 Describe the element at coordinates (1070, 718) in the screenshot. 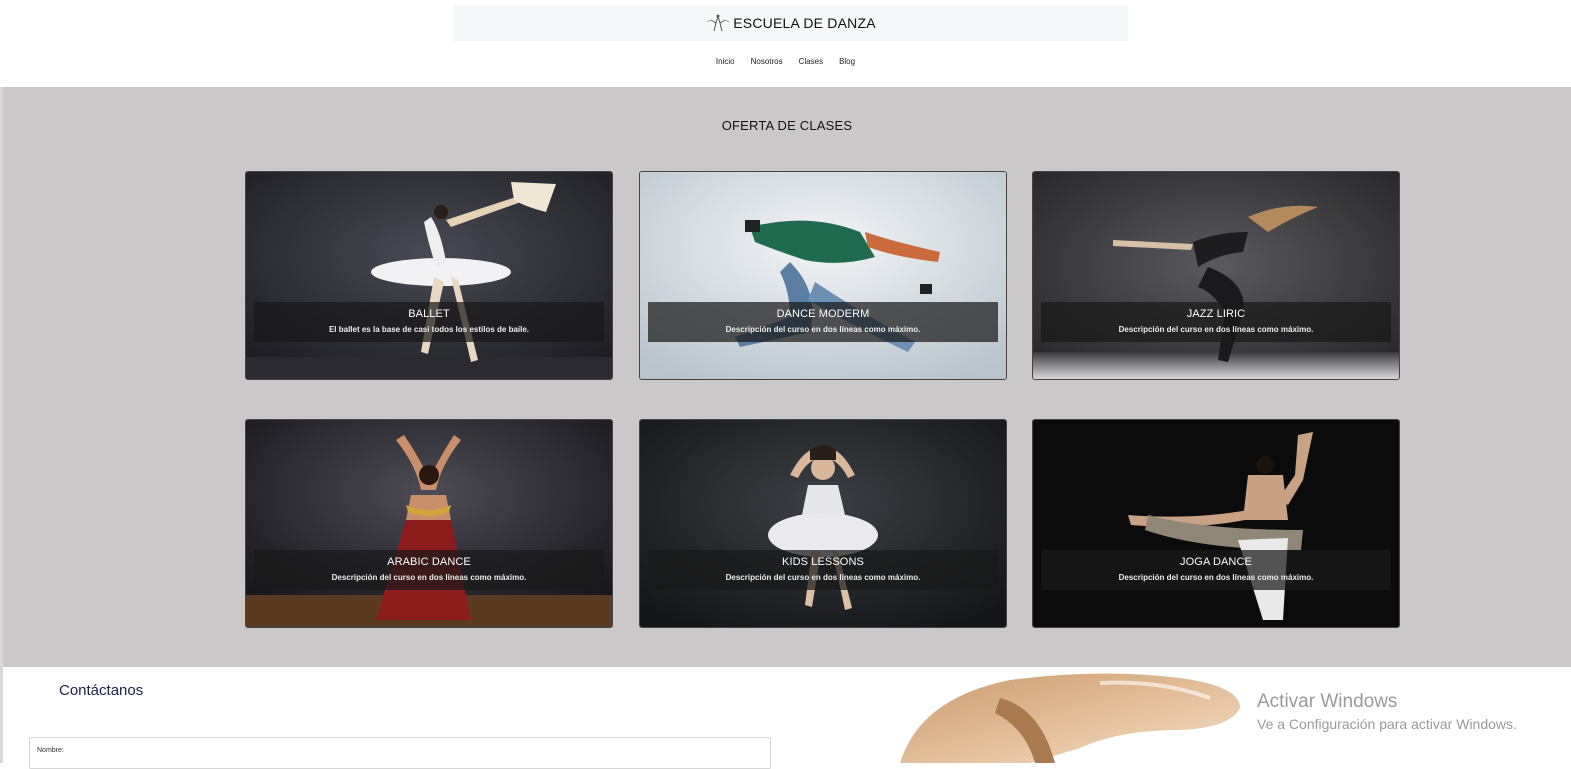

I see `ballet-slipper-image` at that location.